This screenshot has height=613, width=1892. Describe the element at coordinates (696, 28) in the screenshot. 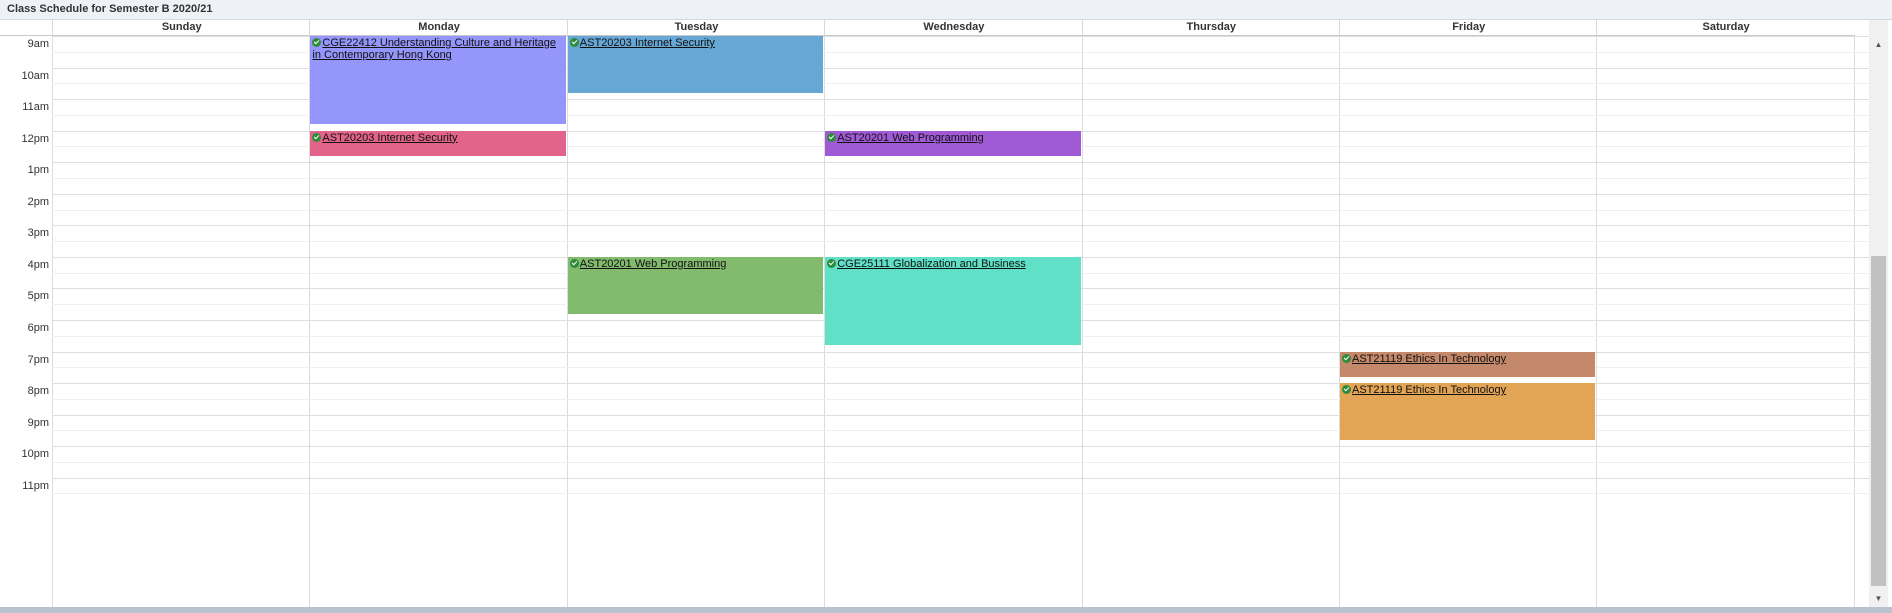

I see `day-header-tuesday: Tuesday` at that location.